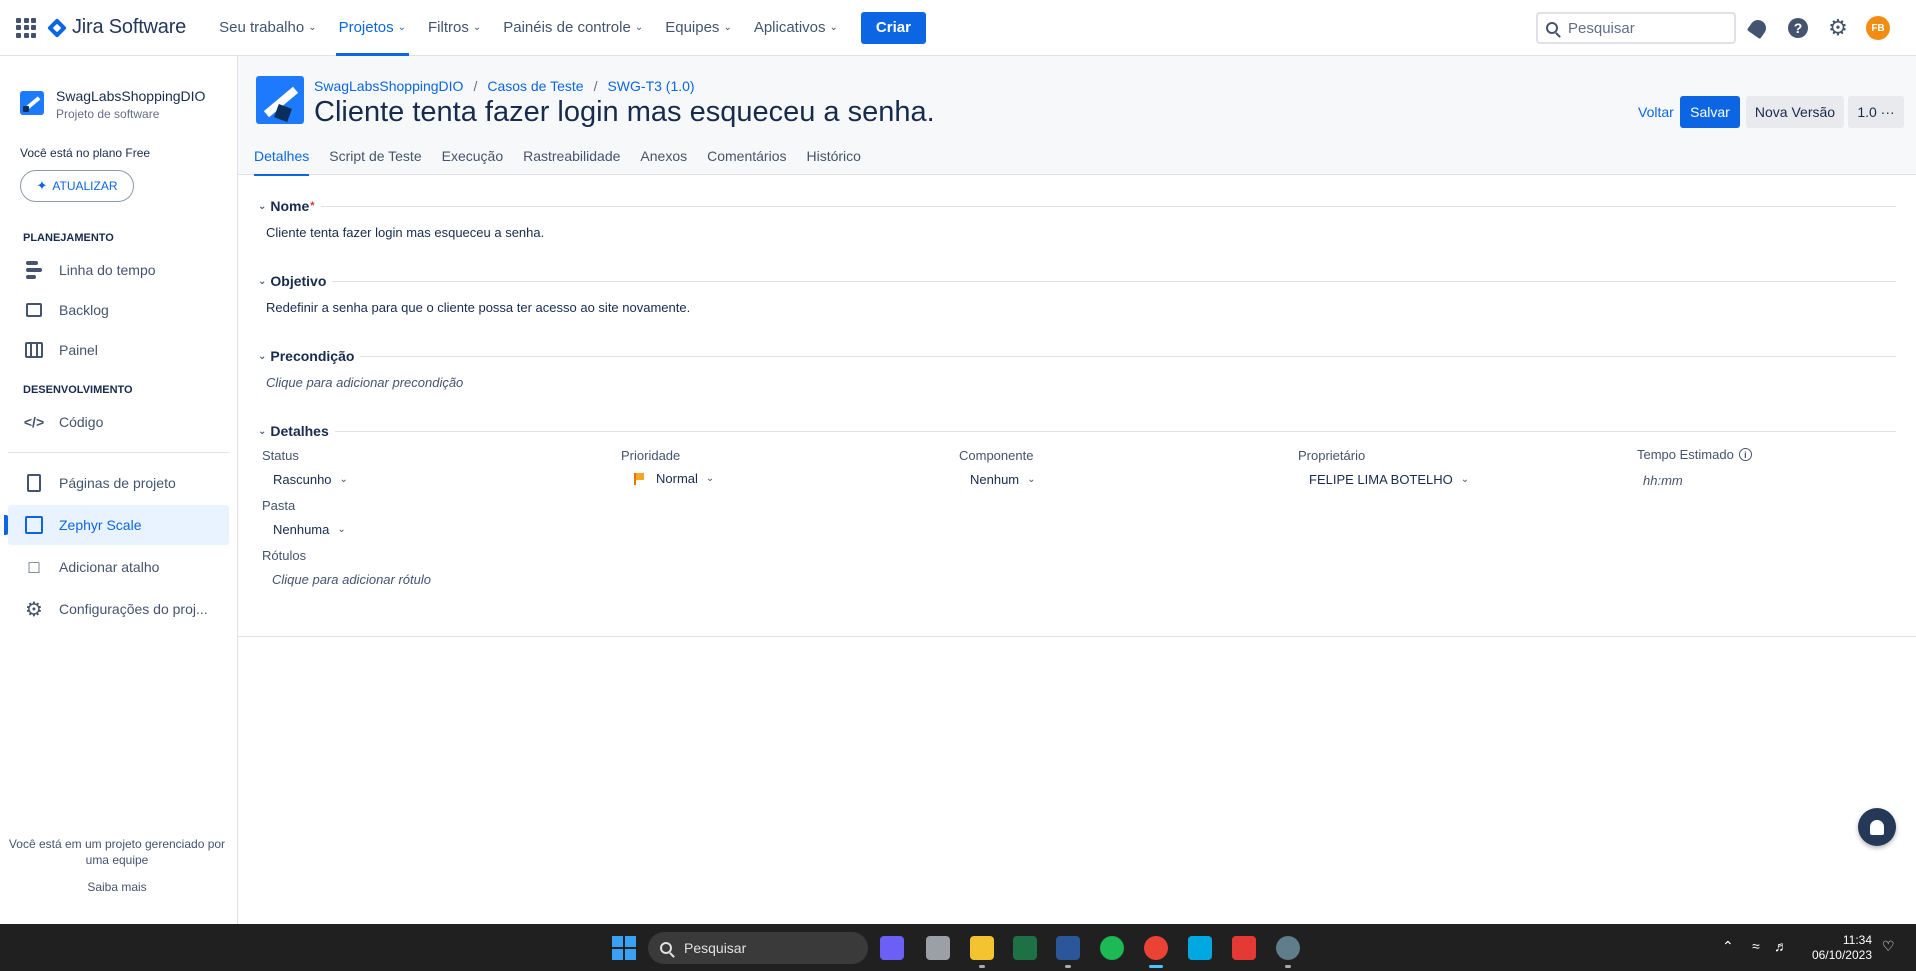  What do you see at coordinates (1795, 112) in the screenshot?
I see `new-version-button: Nova Versão` at bounding box center [1795, 112].